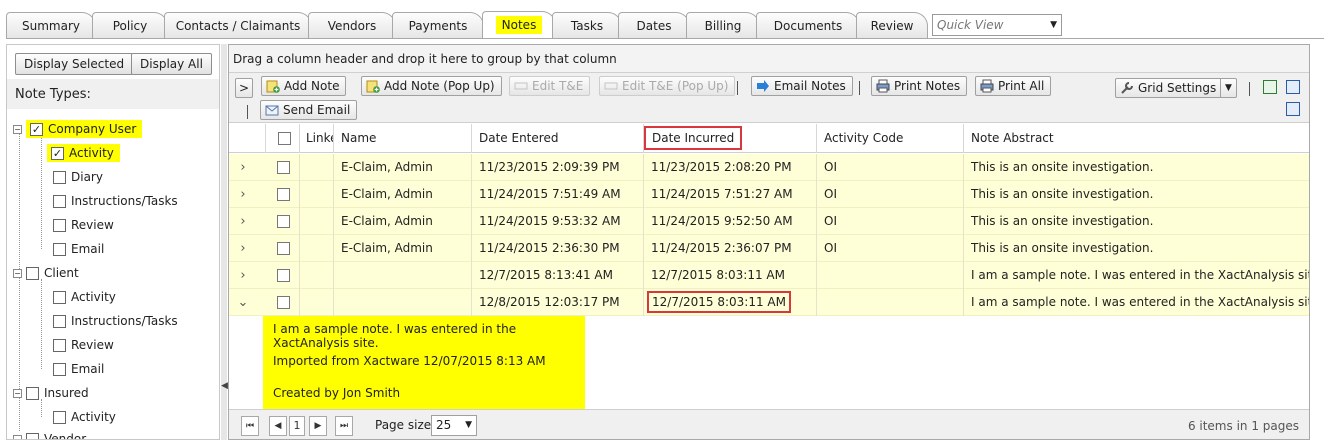 This screenshot has width=1324, height=440. I want to click on tree-item-insured-activity: Activity, so click(84, 417).